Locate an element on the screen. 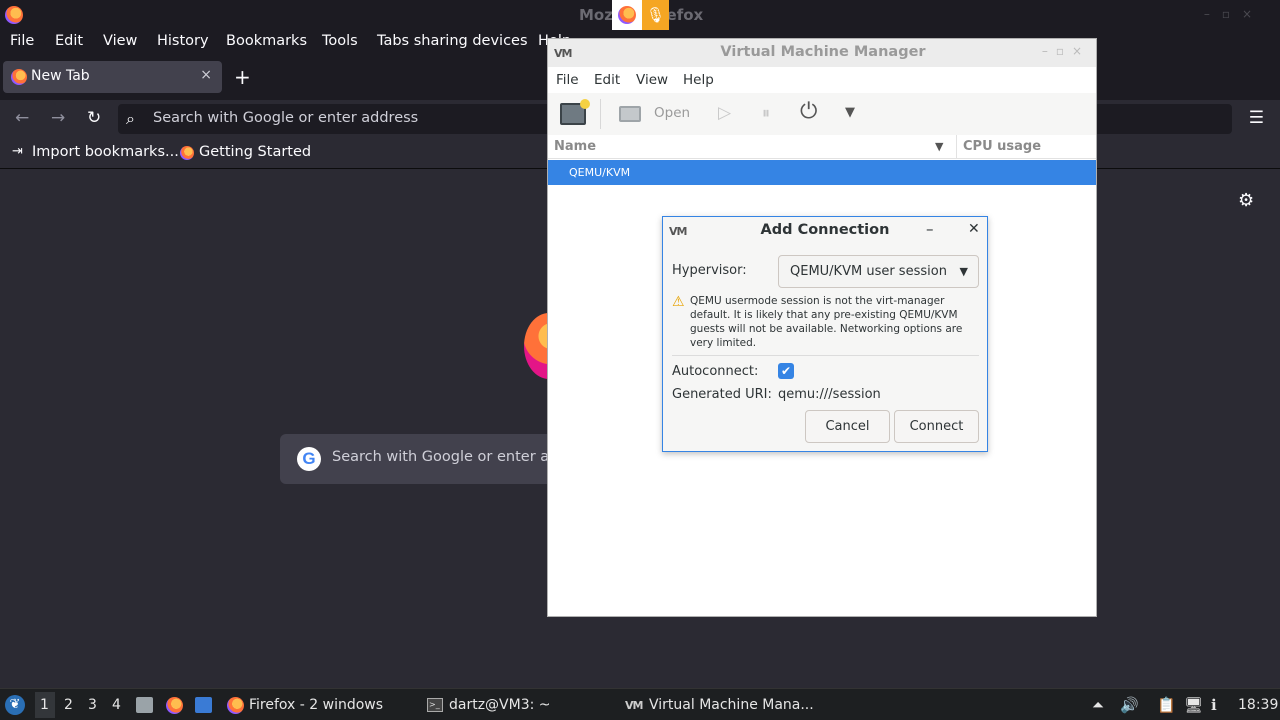 The height and width of the screenshot is (720, 1280). connection-name: QEMU/KVM is located at coordinates (600, 172).